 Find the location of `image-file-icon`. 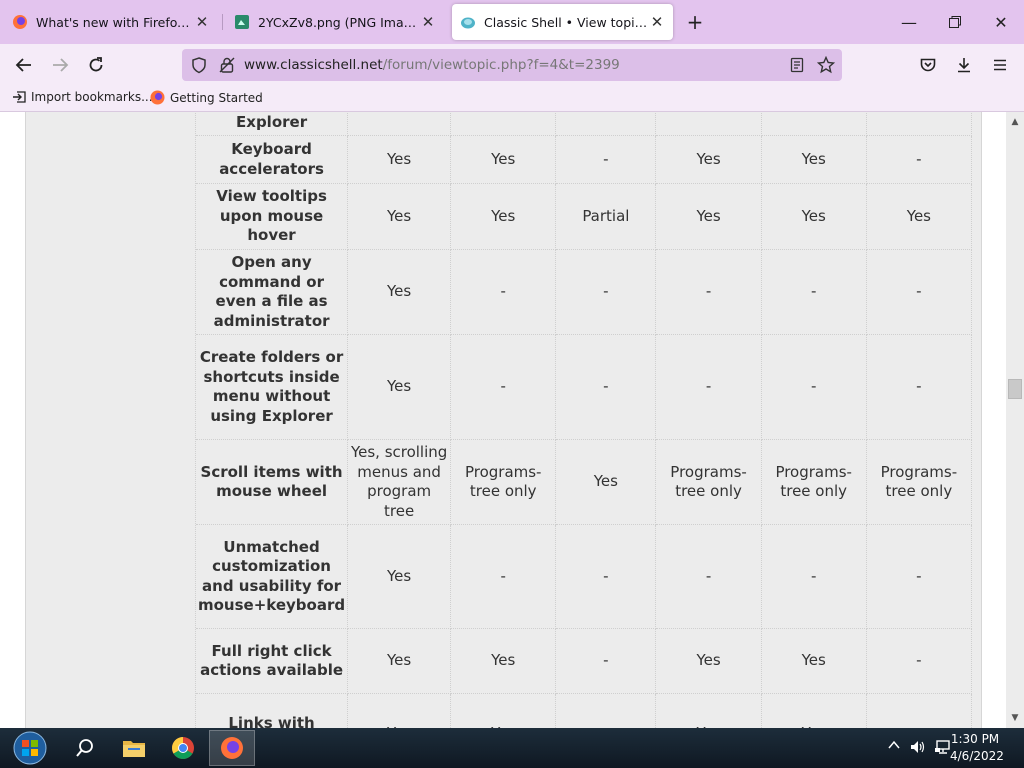

image-file-icon is located at coordinates (242, 22).